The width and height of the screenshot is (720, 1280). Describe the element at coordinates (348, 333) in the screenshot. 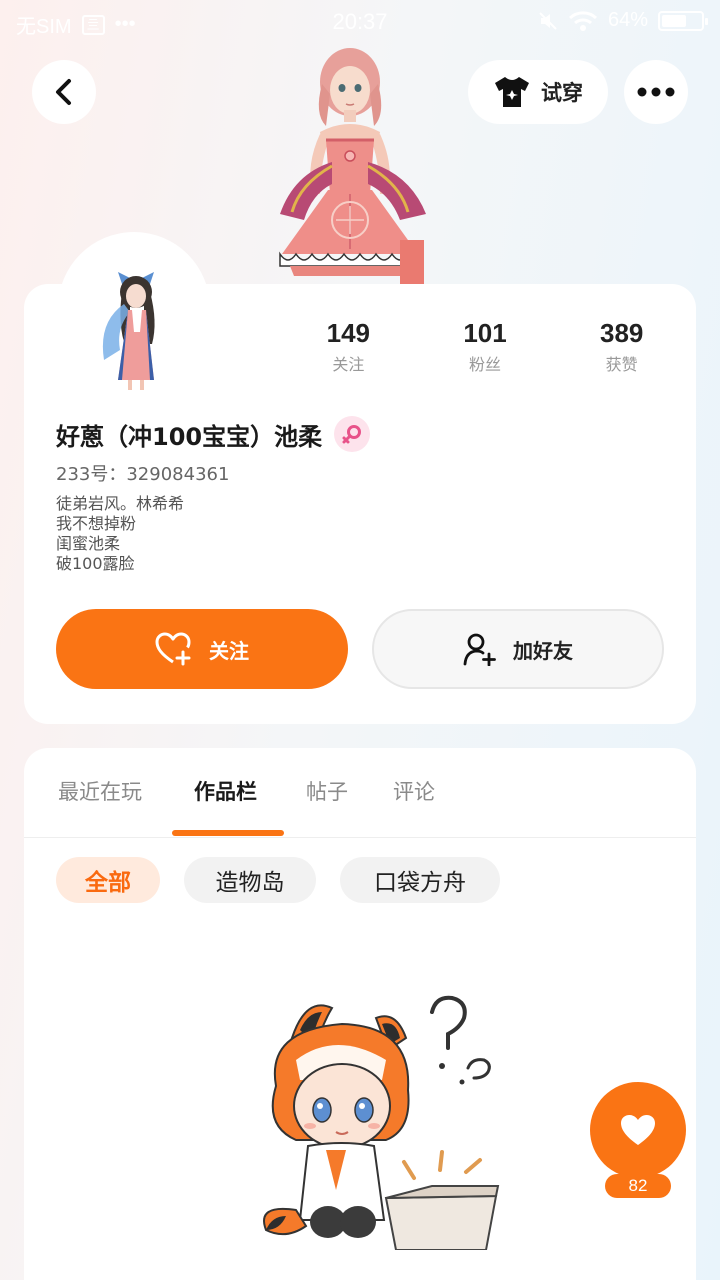

I see `stat-number: 149` at that location.